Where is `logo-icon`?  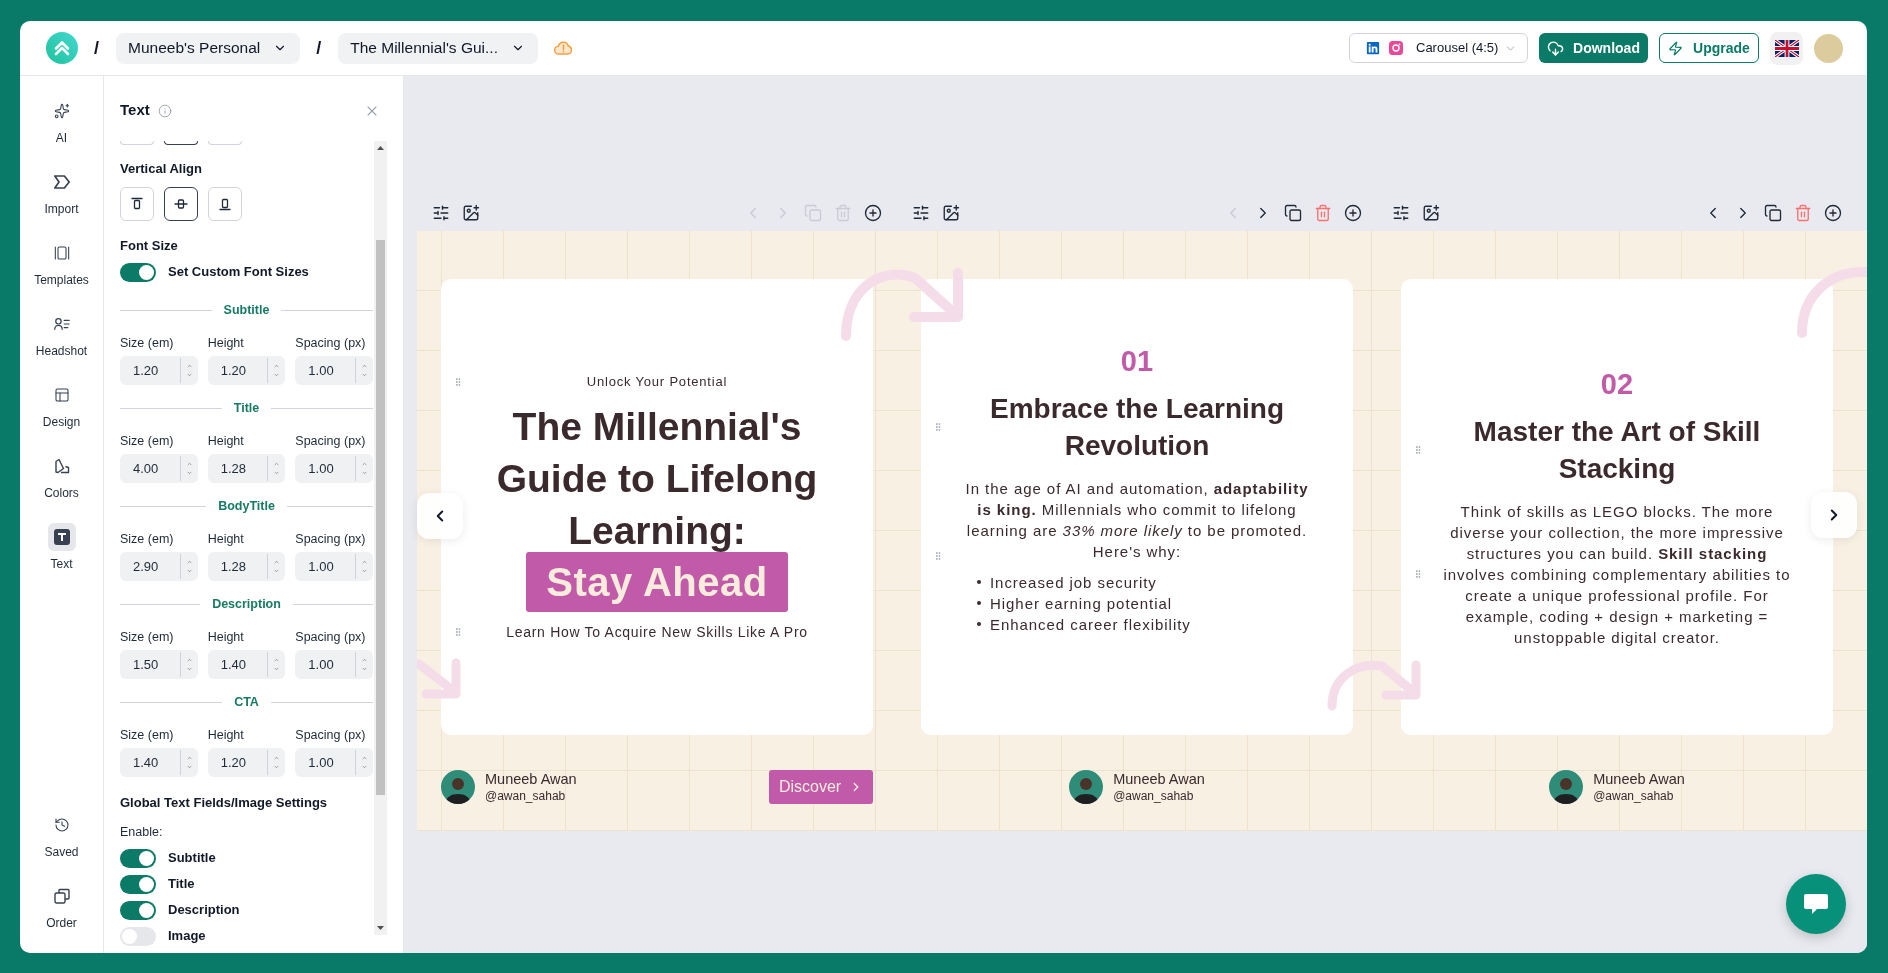 logo-icon is located at coordinates (62, 48).